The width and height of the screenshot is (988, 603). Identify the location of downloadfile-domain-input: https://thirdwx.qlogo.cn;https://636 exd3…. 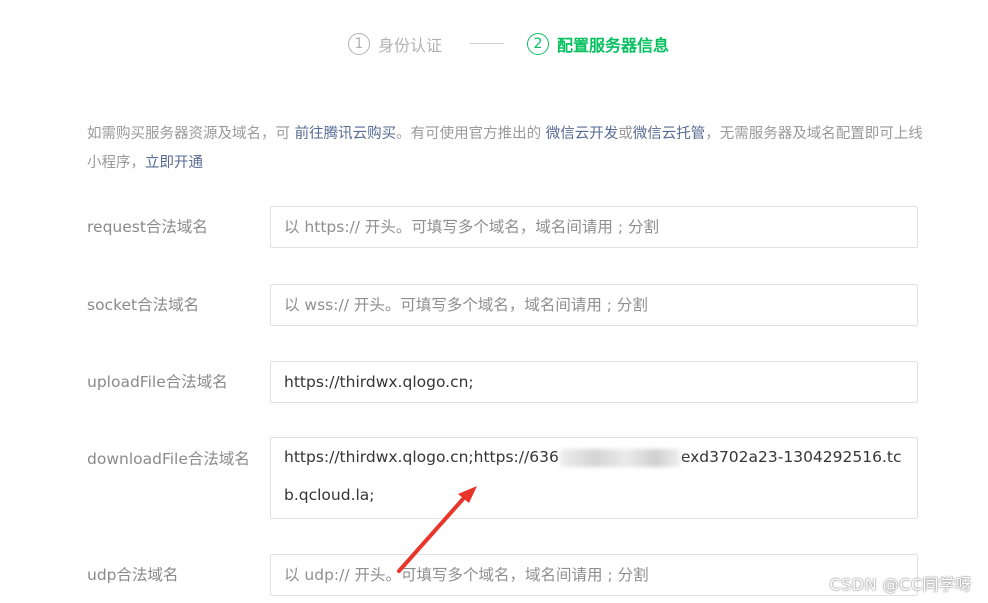
(594, 478).